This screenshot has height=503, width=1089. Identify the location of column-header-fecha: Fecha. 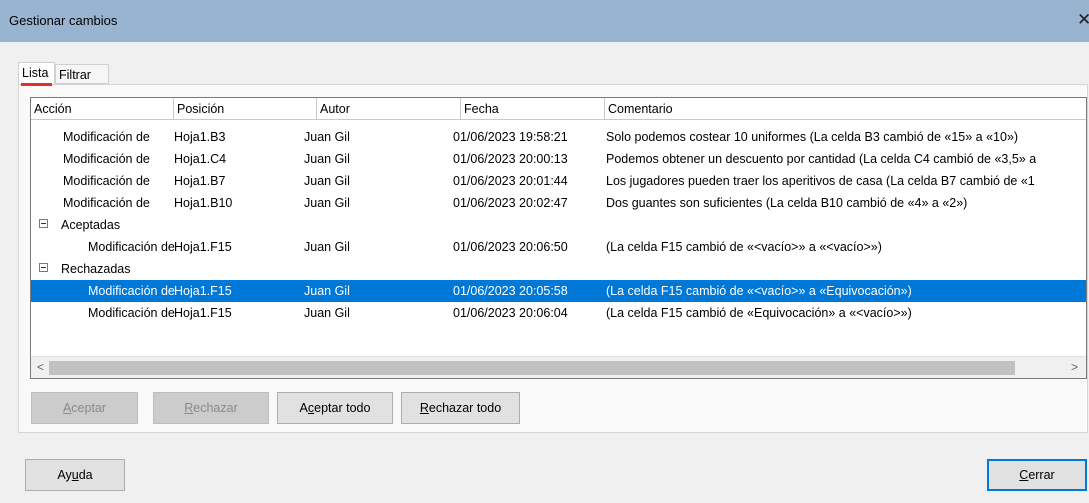
(533, 109).